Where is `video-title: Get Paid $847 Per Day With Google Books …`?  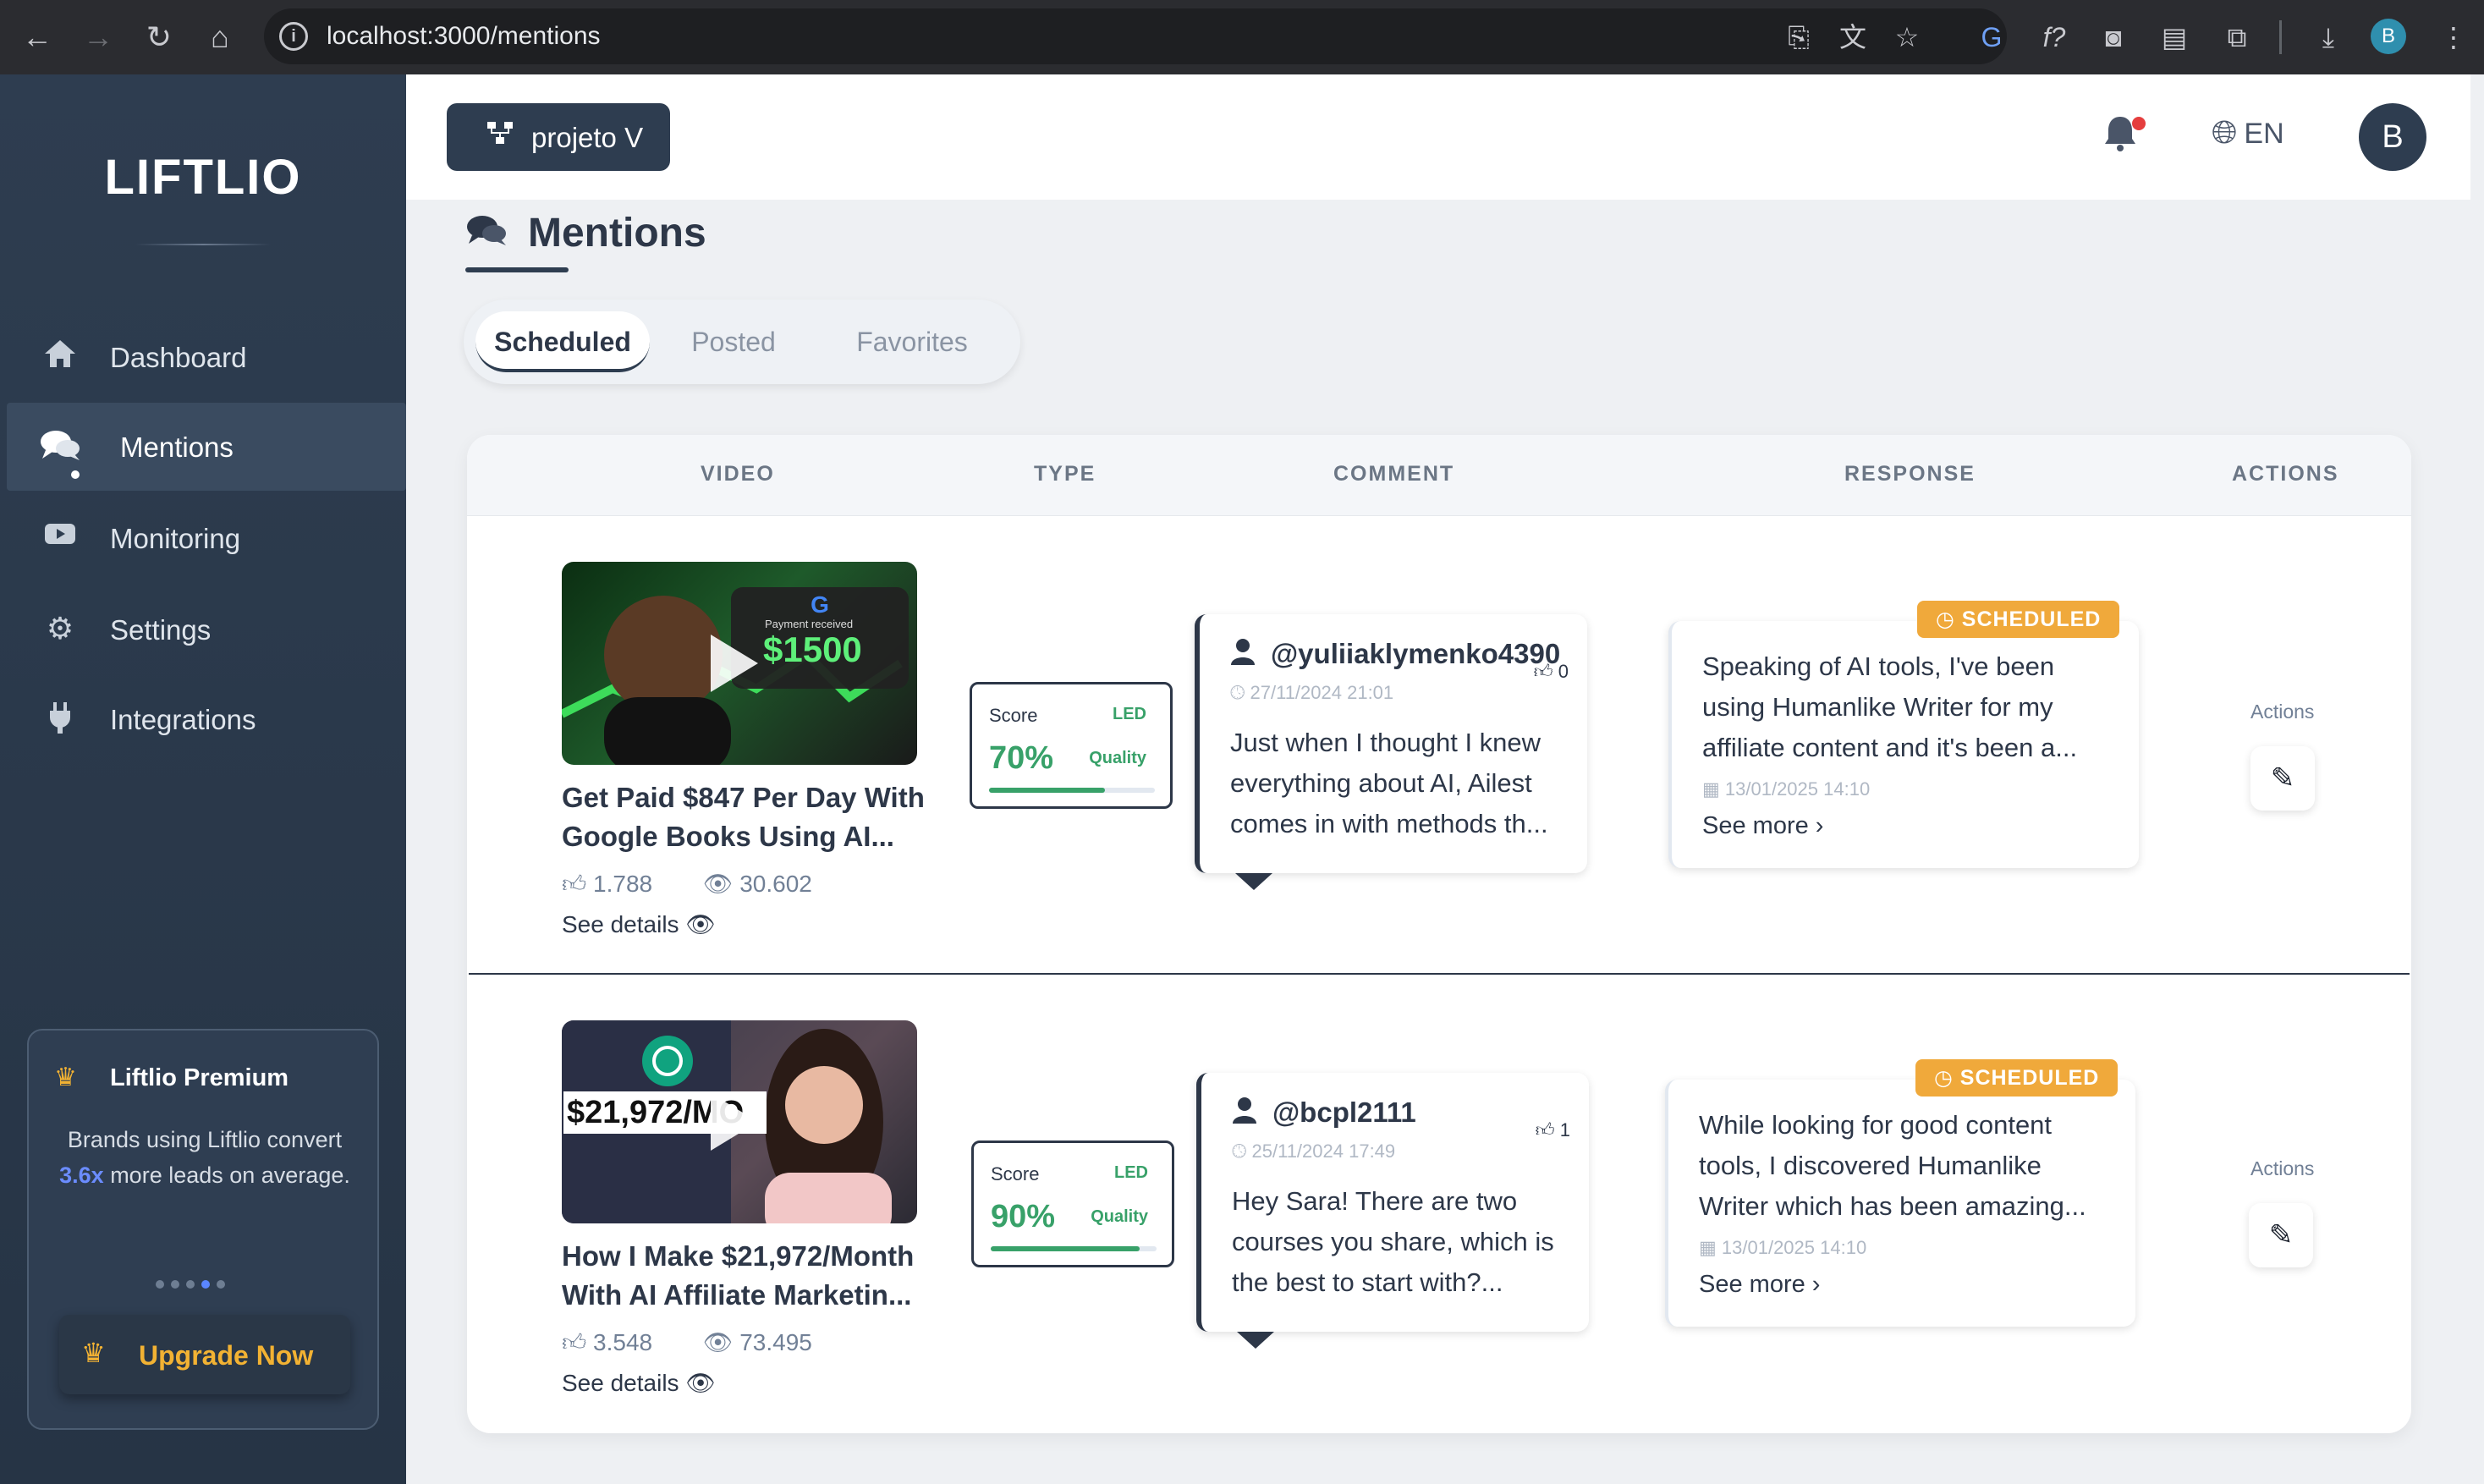 video-title: Get Paid $847 Per Day With Google Books … is located at coordinates (748, 817).